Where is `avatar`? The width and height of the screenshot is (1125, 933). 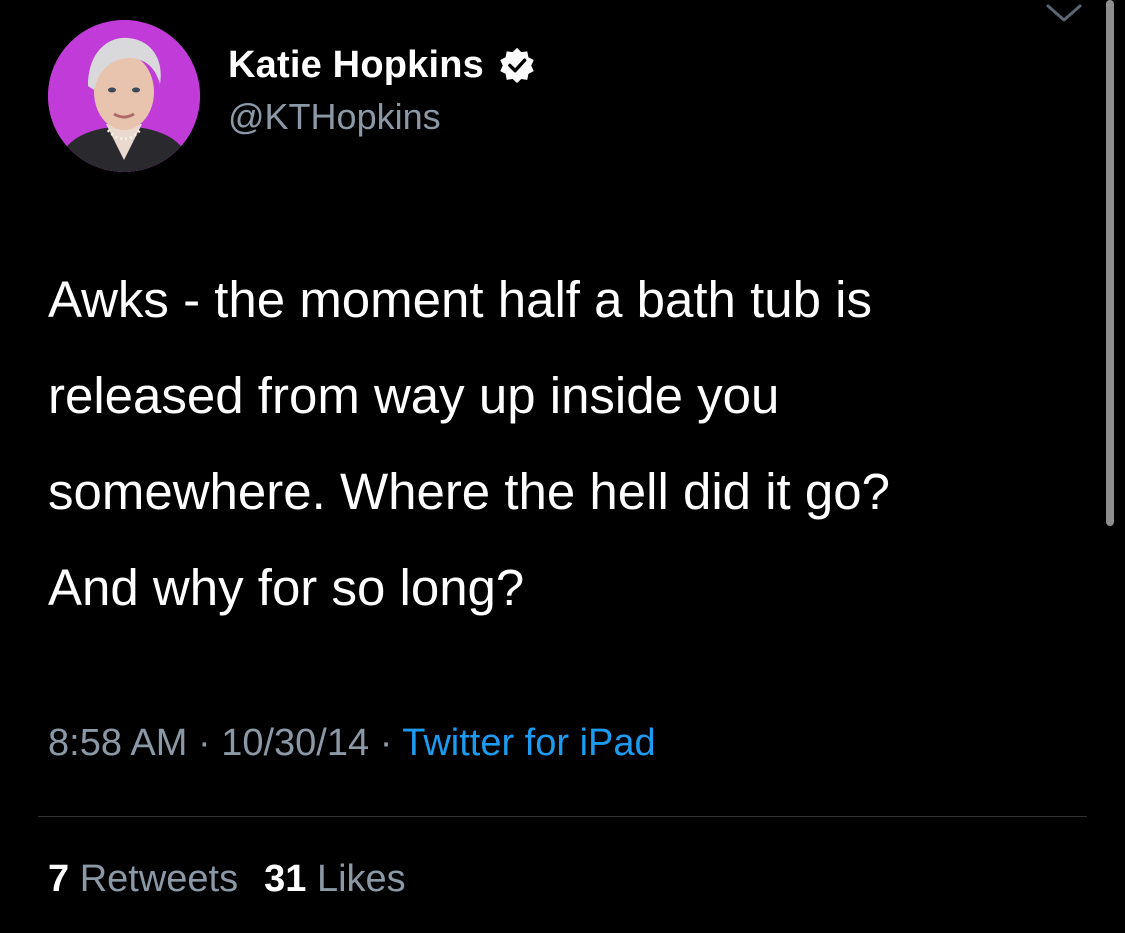
avatar is located at coordinates (124, 96).